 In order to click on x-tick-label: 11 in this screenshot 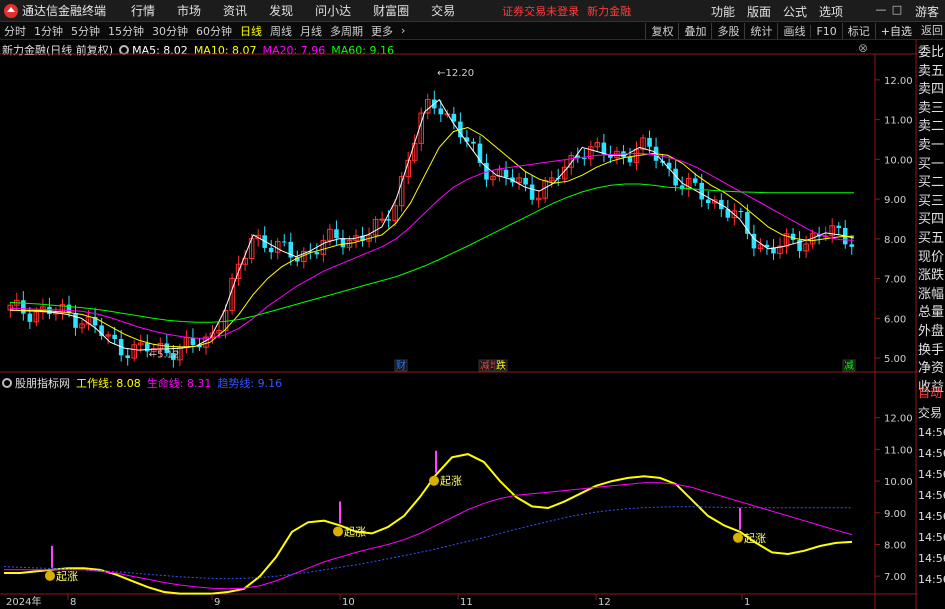, I will do `click(466, 602)`.